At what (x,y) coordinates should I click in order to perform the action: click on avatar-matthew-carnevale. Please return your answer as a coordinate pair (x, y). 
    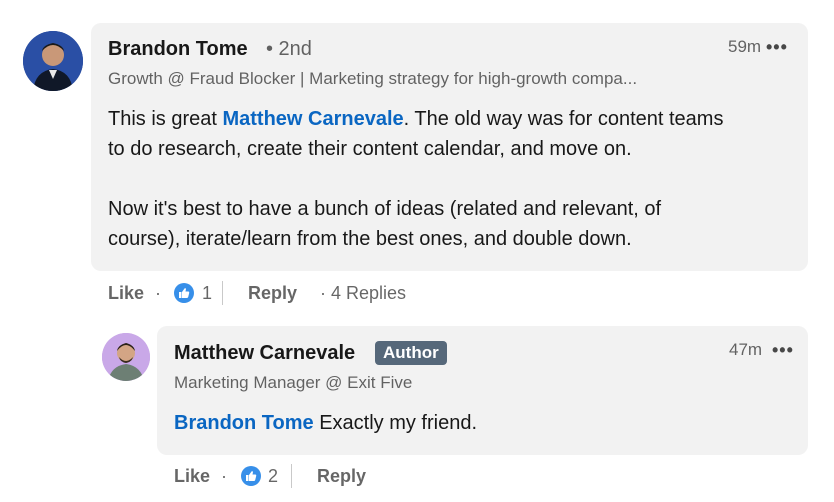
    Looking at the image, I should click on (126, 357).